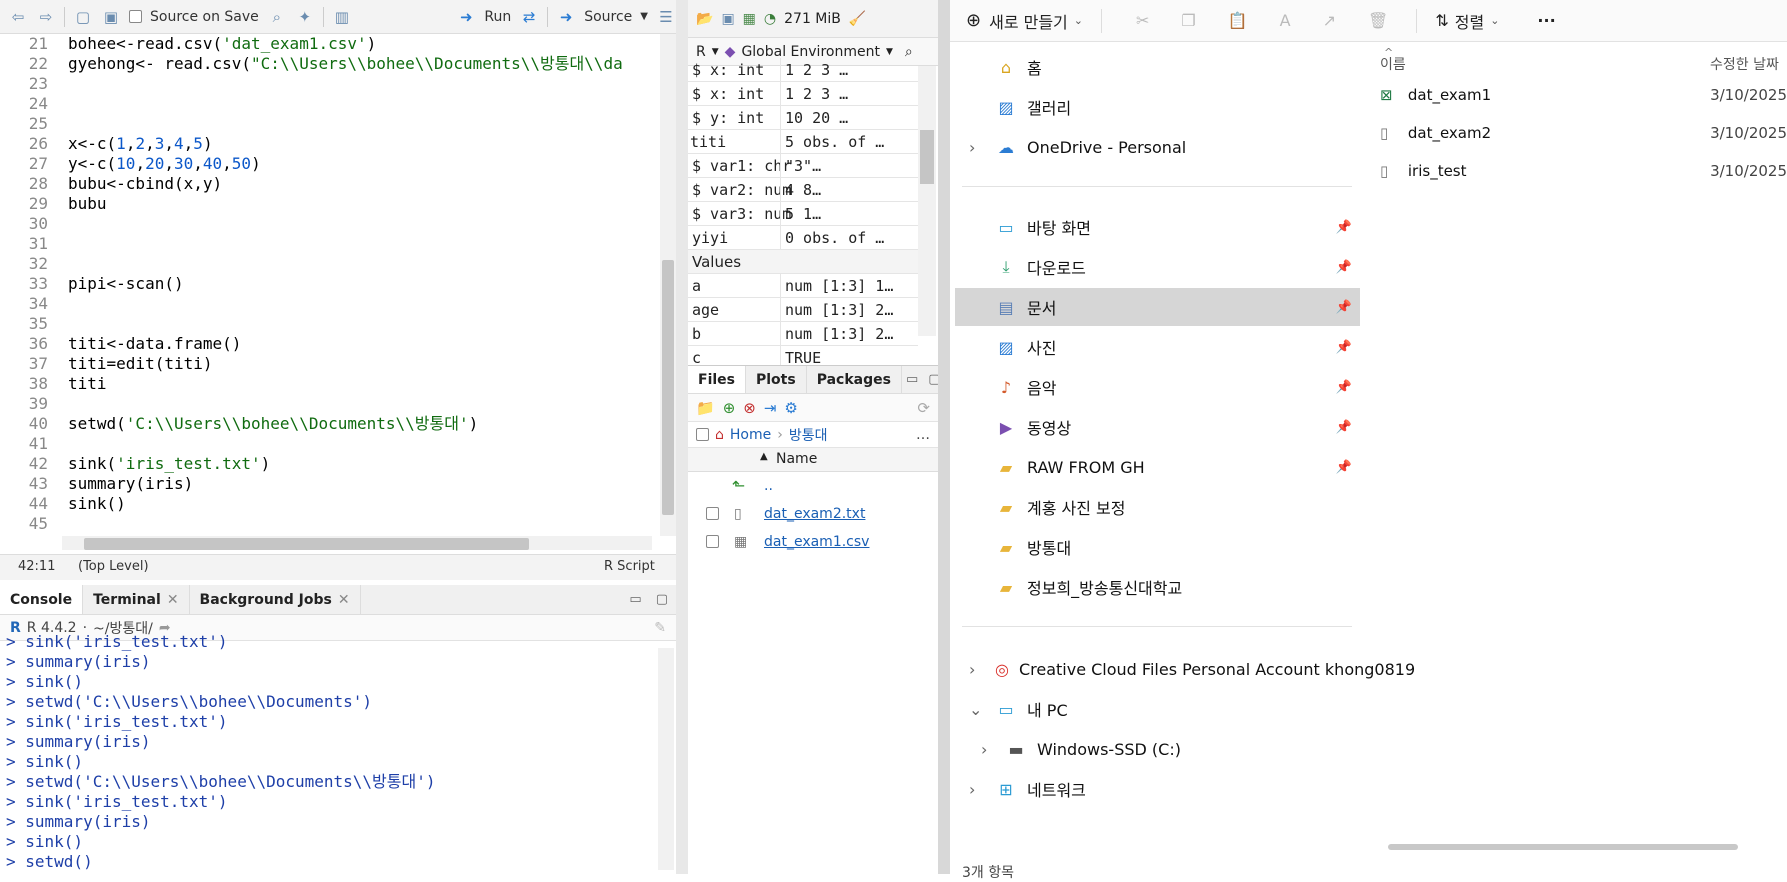 The width and height of the screenshot is (1787, 882). Describe the element at coordinates (750, 435) in the screenshot. I see `breadcrumb-home: Home` at that location.